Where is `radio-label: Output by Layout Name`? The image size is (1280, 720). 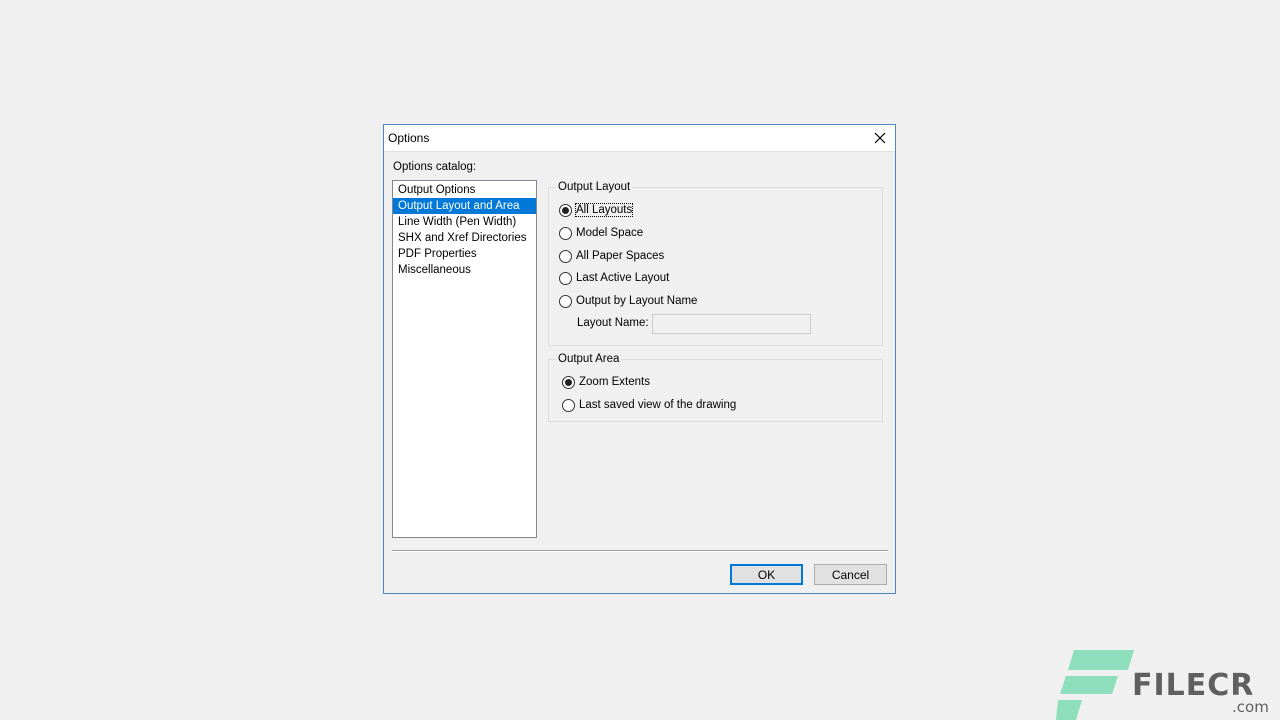
radio-label: Output by Layout Name is located at coordinates (637, 301).